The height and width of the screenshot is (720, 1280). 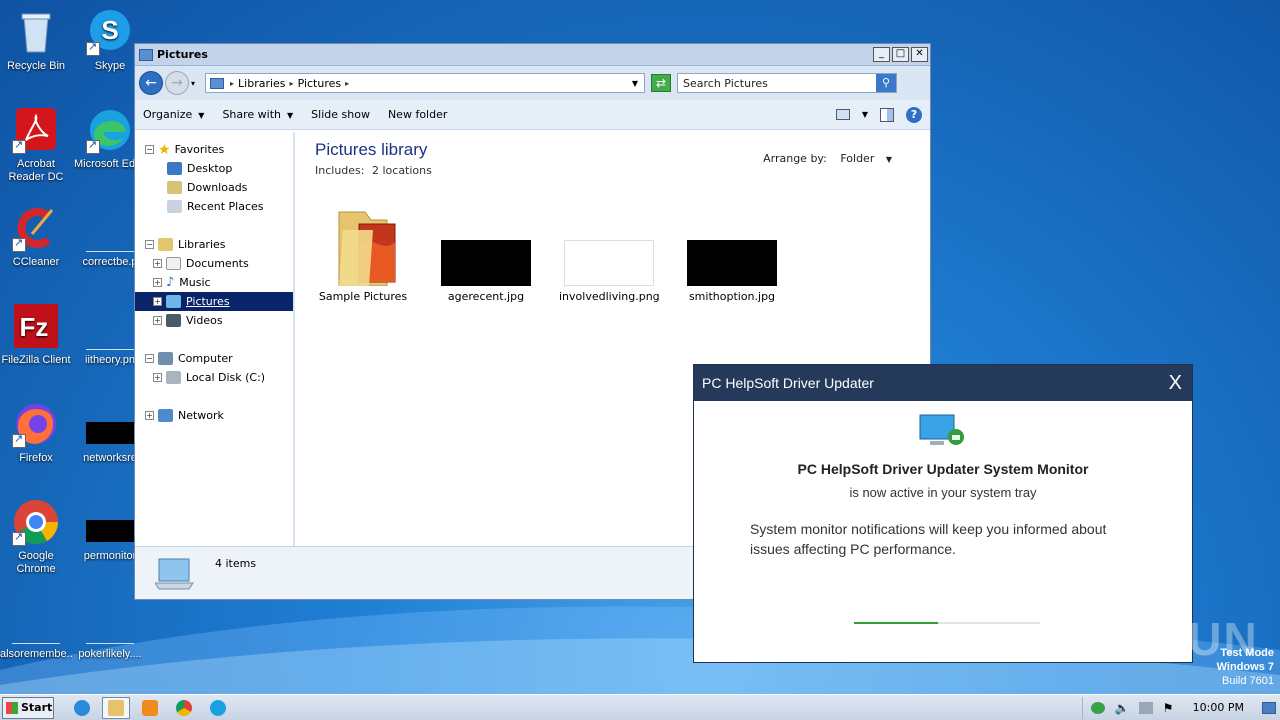 I want to click on share-with-button: Share with ▼, so click(x=257, y=114).